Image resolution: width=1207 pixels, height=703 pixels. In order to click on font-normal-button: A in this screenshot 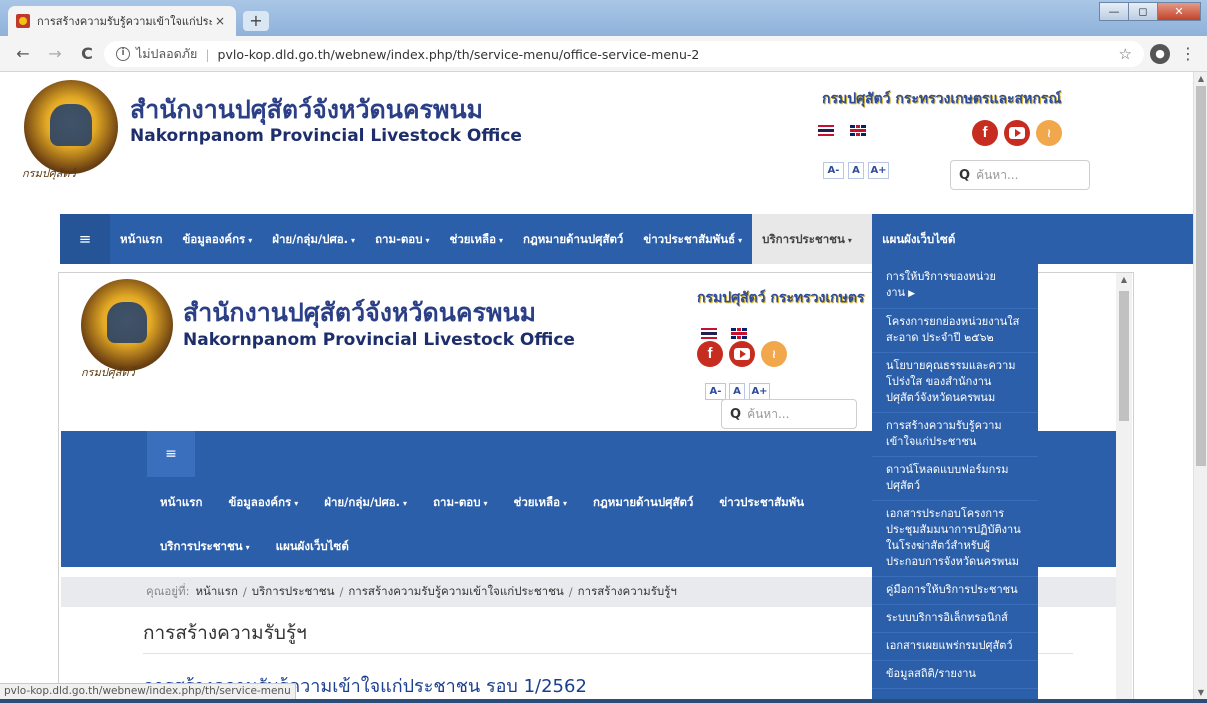, I will do `click(856, 170)`.